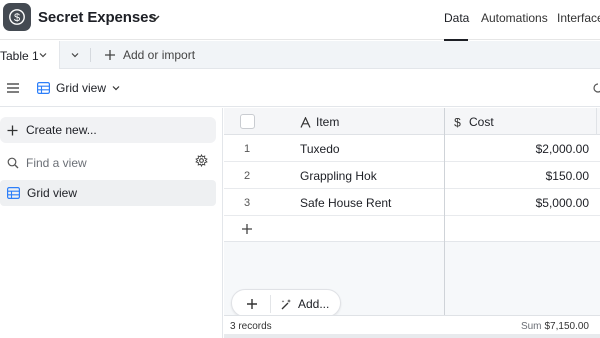 The image size is (600, 338). Describe the element at coordinates (75, 55) in the screenshot. I see `tables-menu-chevron-icon` at that location.